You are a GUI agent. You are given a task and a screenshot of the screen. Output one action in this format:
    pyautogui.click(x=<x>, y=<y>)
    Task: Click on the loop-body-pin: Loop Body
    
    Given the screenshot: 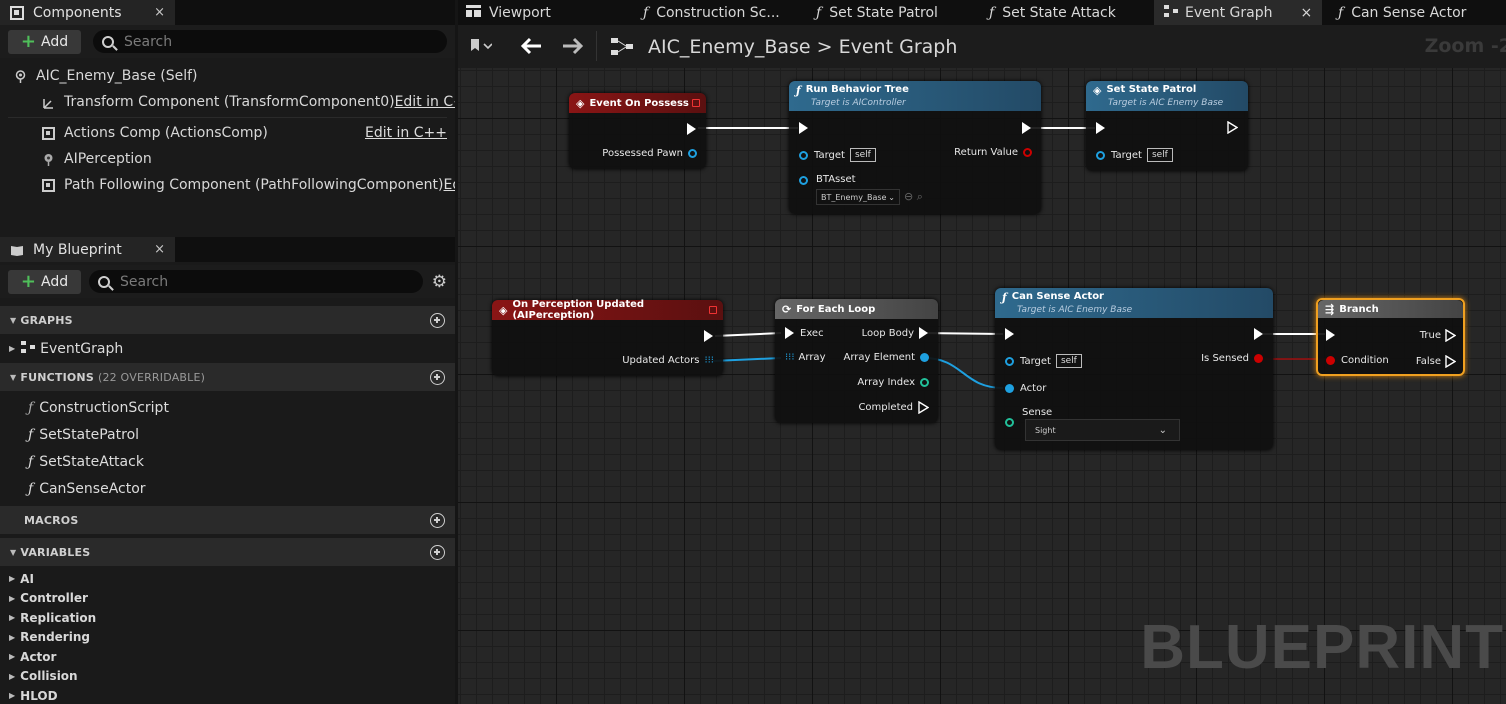 What is the action you would take?
    pyautogui.click(x=895, y=333)
    